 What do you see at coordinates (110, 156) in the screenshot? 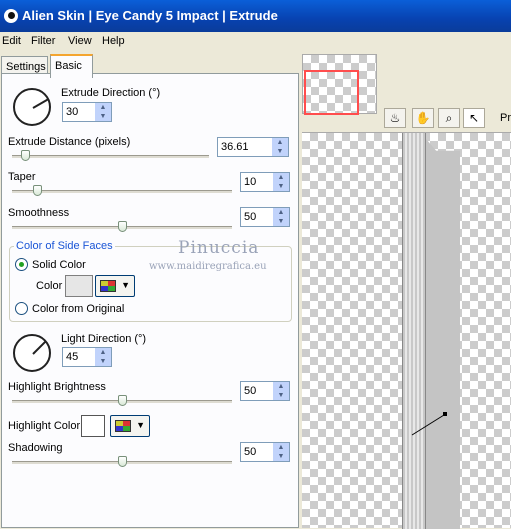
I see `extrude-distance-slider` at bounding box center [110, 156].